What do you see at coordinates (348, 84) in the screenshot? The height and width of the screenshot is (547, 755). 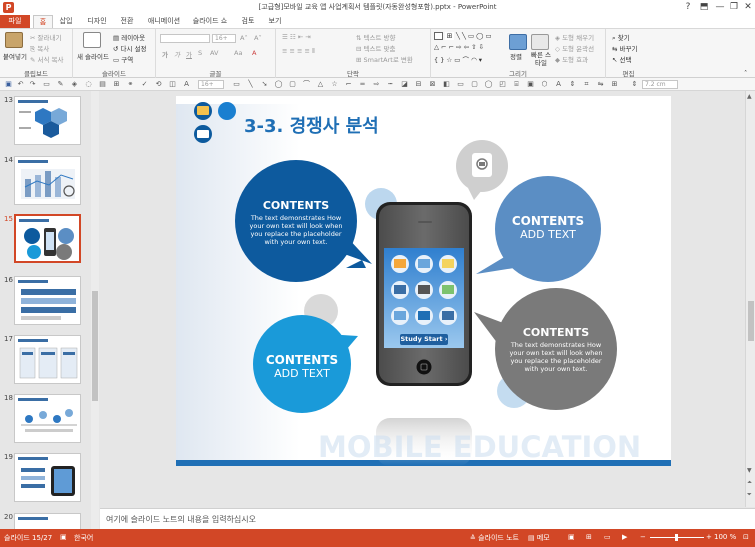 I see `bracket-qat-icon: ⌐` at bounding box center [348, 84].